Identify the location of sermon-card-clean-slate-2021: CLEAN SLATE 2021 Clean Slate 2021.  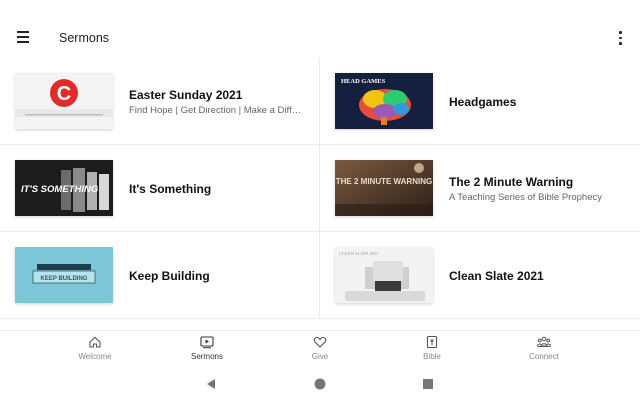
(480, 275).